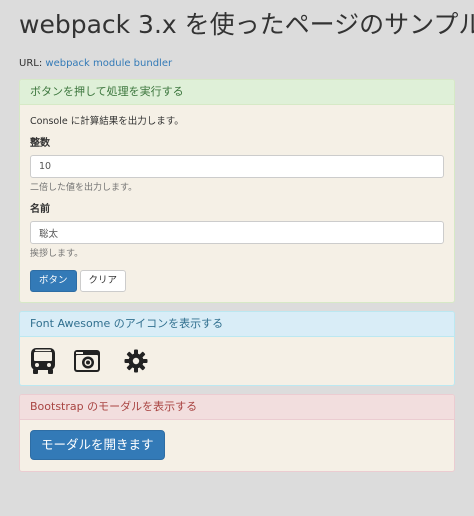 This screenshot has width=474, height=516. I want to click on url-link: webpack module bundler, so click(108, 63).